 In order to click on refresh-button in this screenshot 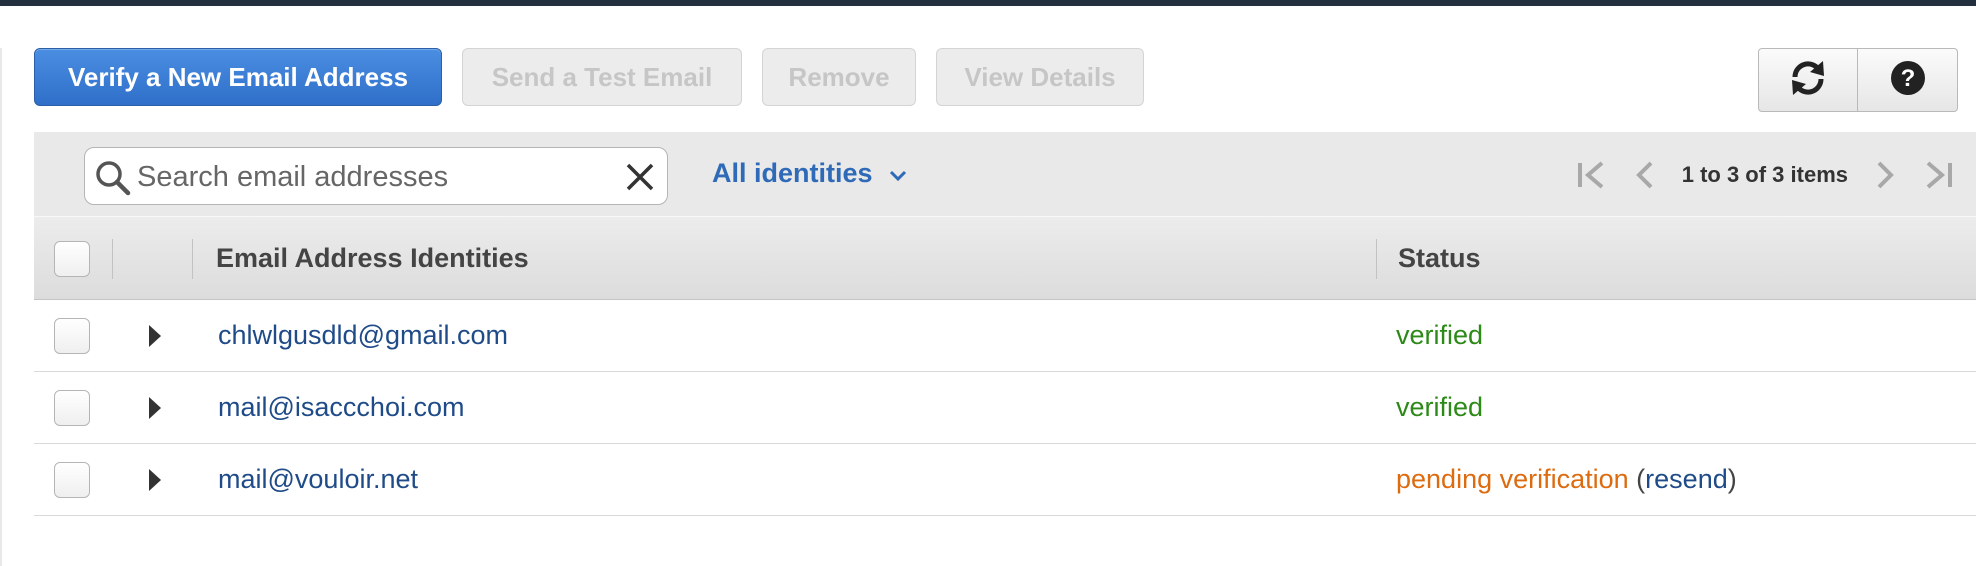, I will do `click(1808, 80)`.